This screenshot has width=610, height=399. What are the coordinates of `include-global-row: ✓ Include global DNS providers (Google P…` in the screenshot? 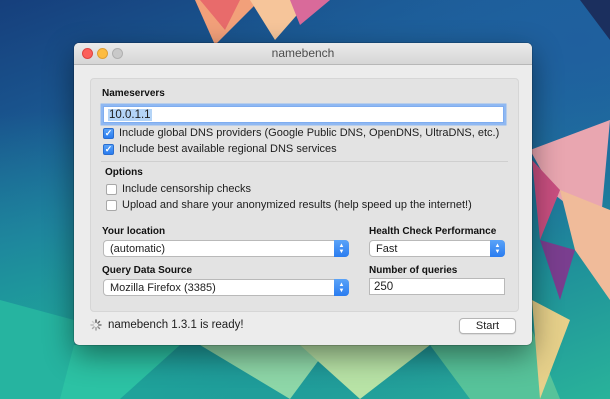 It's located at (301, 133).